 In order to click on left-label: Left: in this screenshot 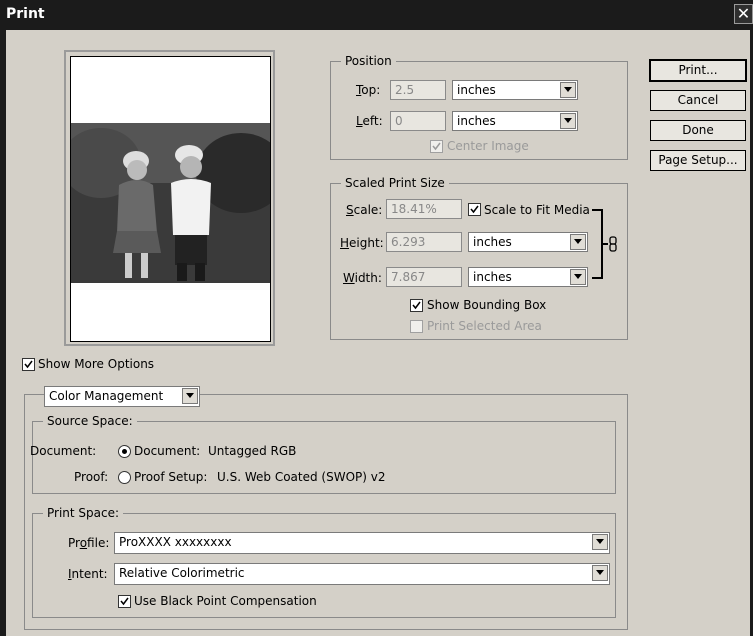, I will do `click(369, 121)`.